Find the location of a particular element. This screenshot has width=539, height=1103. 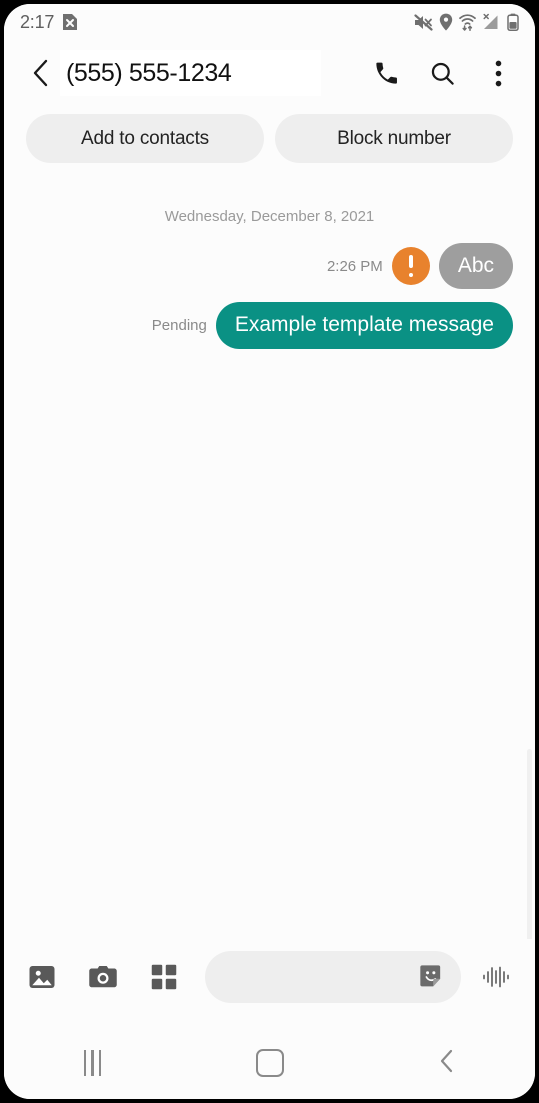

nav-back-button is located at coordinates (447, 1063).